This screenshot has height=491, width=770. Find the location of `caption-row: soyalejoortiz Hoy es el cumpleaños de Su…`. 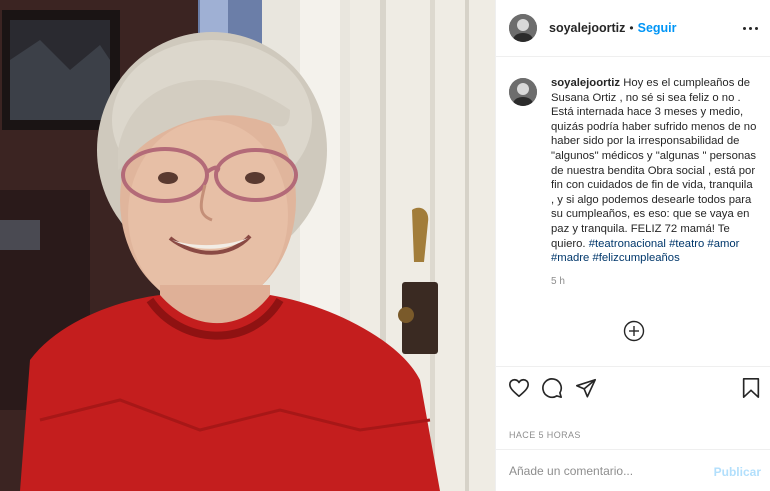

caption-row: soyalejoortiz Hoy es el cumpleaños de Su… is located at coordinates (633, 171).